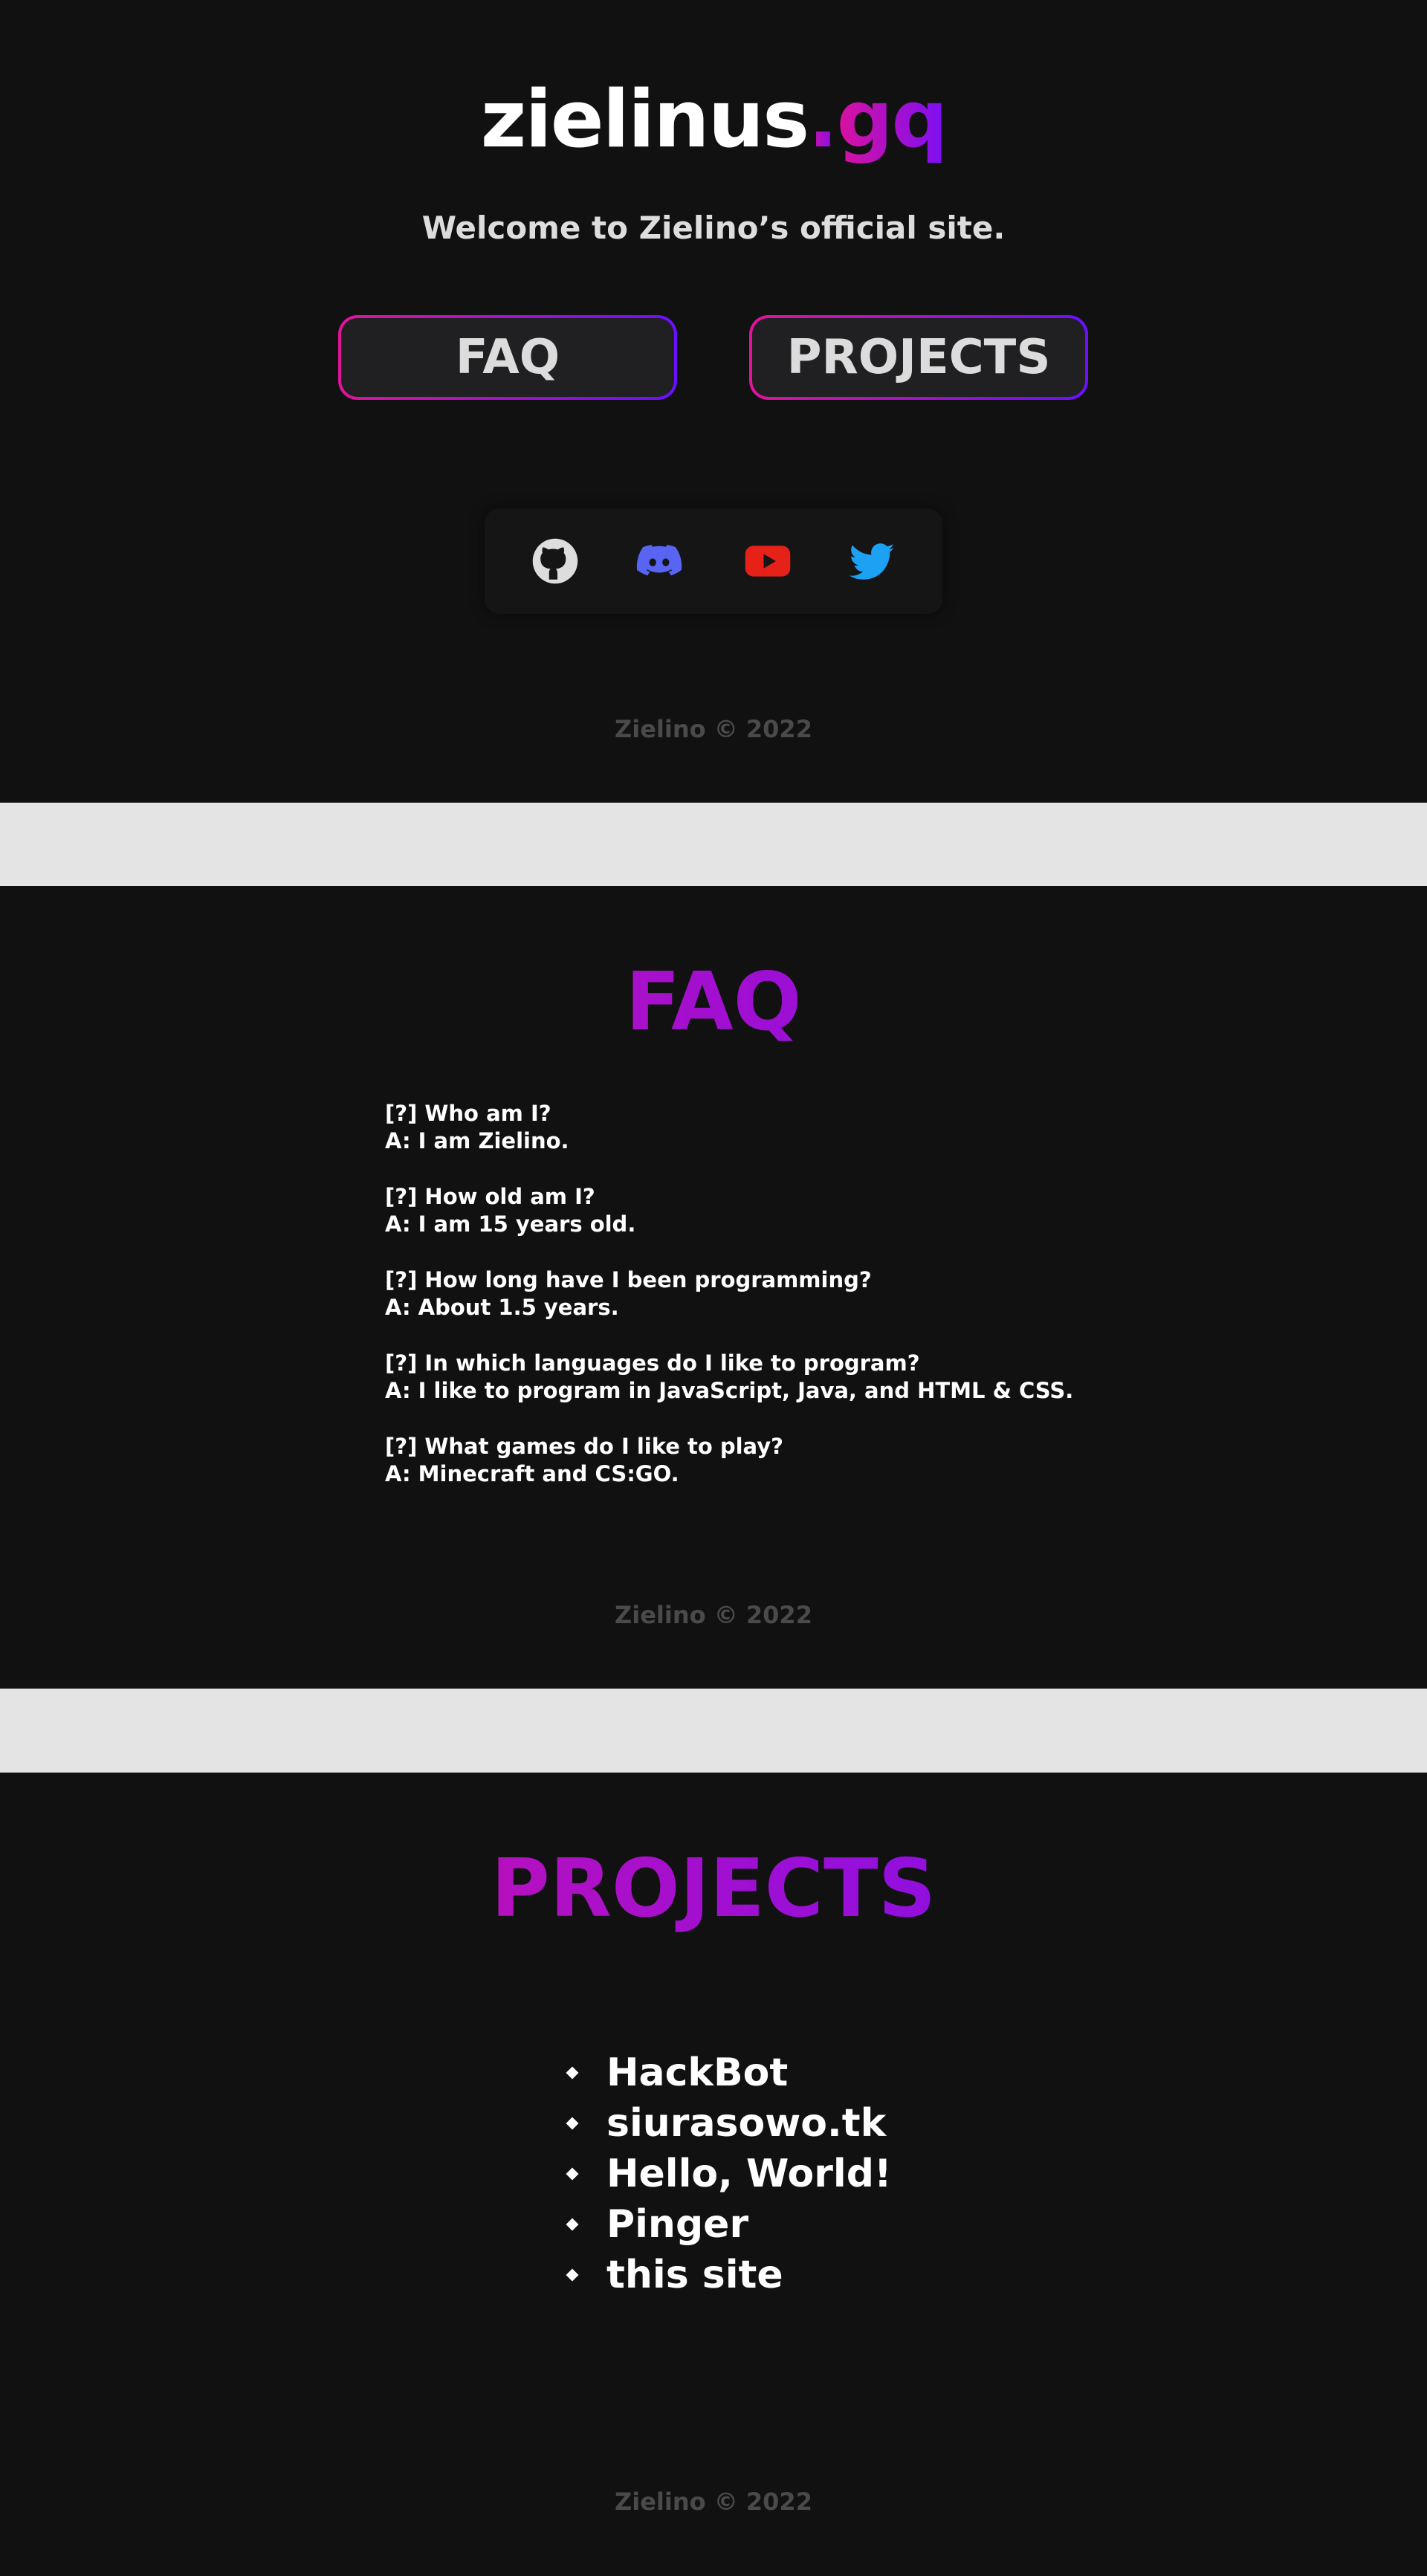 Image resolution: width=1427 pixels, height=2576 pixels. I want to click on logo-tld: gq, so click(892, 119).